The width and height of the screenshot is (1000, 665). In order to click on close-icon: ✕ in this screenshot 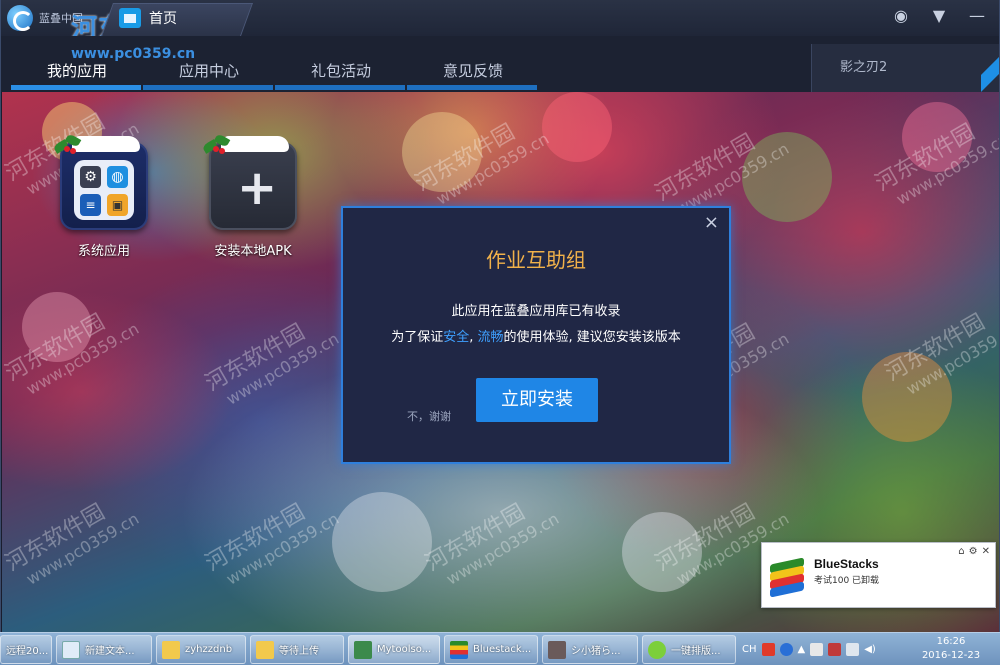, I will do `click(986, 551)`.